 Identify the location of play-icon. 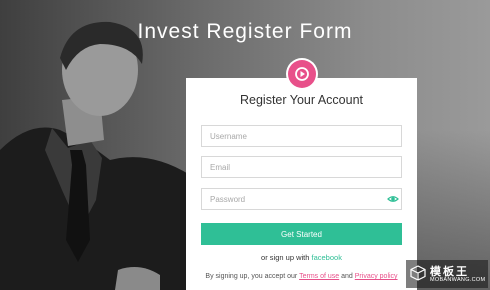
(302, 74).